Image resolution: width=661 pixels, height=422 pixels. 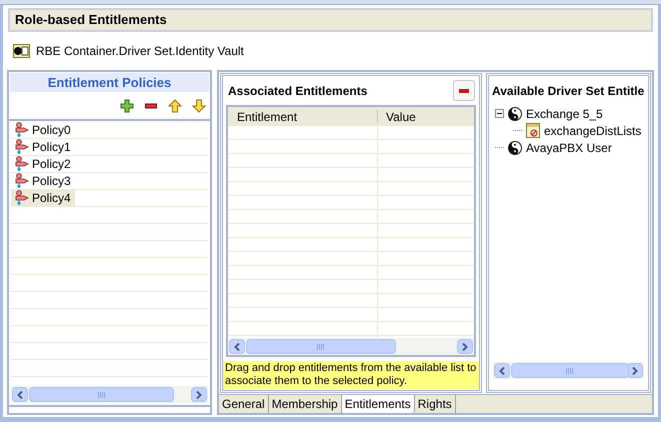 I want to click on move-down-icon, so click(x=199, y=106).